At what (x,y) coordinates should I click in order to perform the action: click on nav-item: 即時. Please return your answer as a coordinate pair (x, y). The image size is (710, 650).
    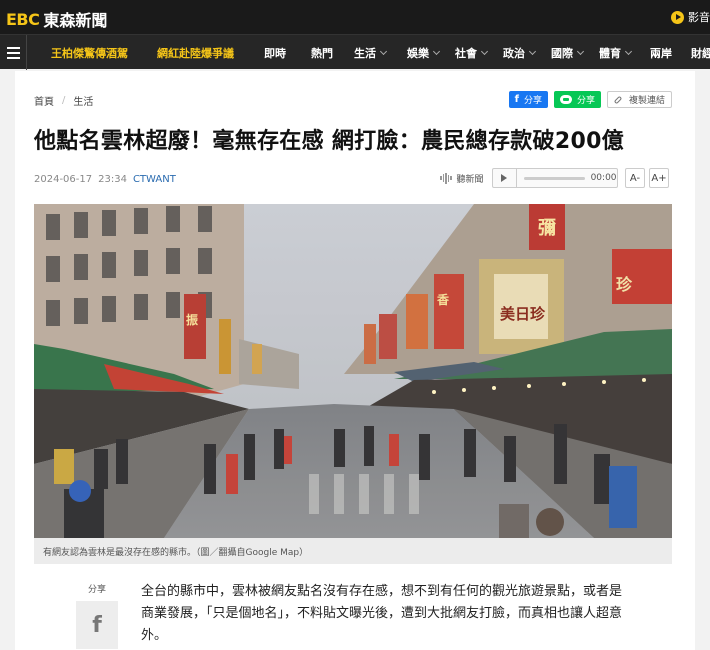
    Looking at the image, I should click on (275, 53).